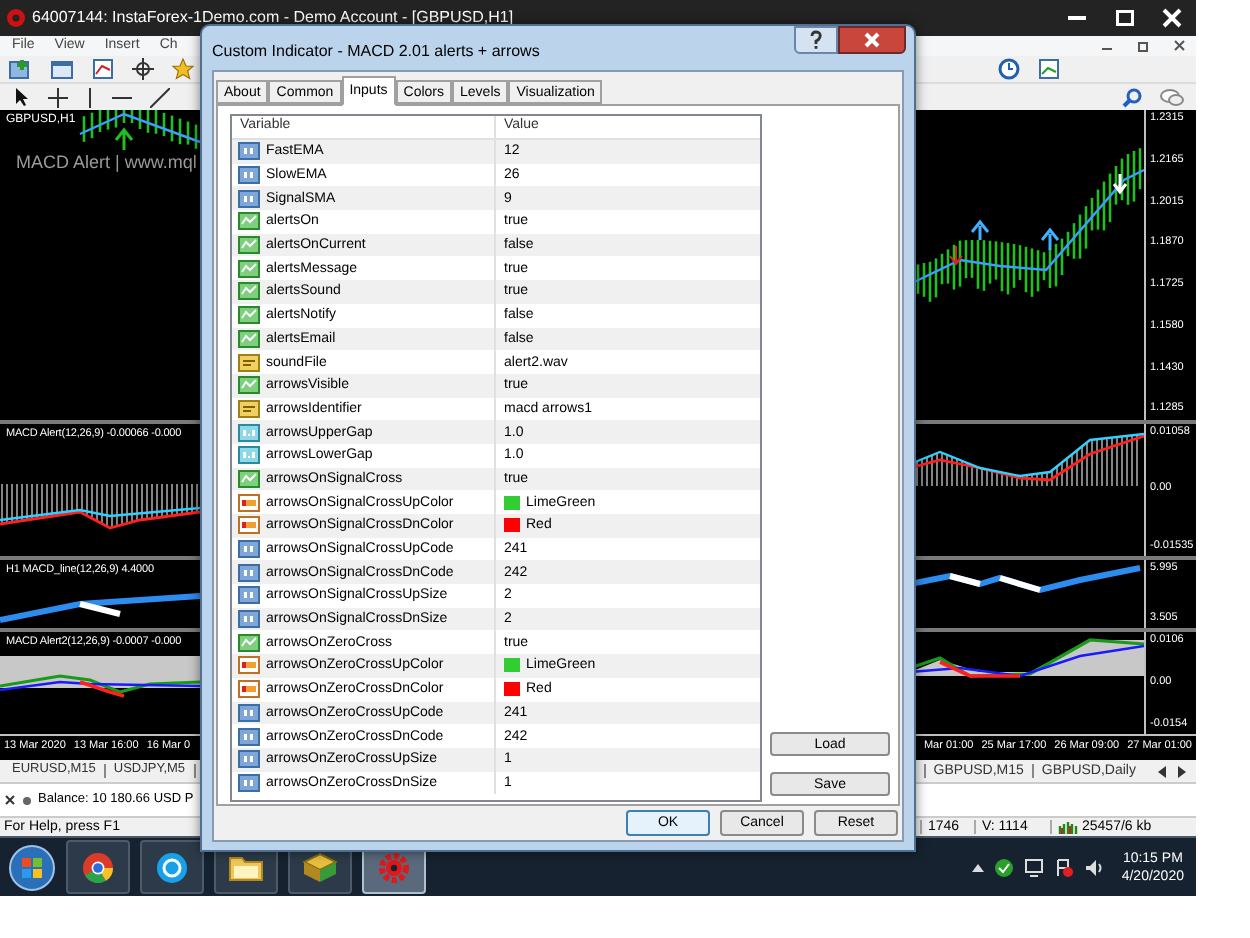  I want to click on speaker-icon, so click(1093, 867).